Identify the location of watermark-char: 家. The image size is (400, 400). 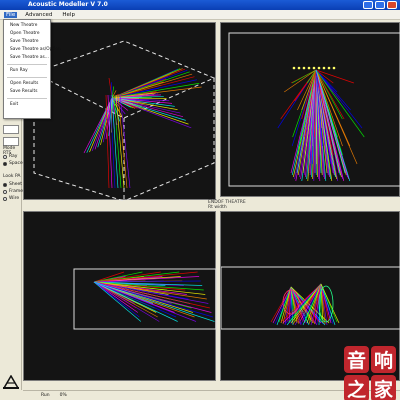
(383, 387).